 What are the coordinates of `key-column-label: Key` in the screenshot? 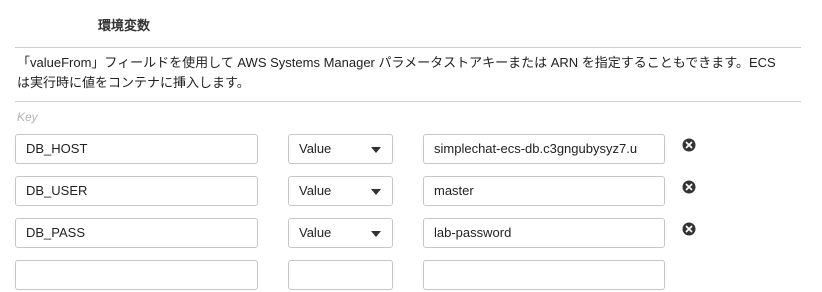 It's located at (27, 117).